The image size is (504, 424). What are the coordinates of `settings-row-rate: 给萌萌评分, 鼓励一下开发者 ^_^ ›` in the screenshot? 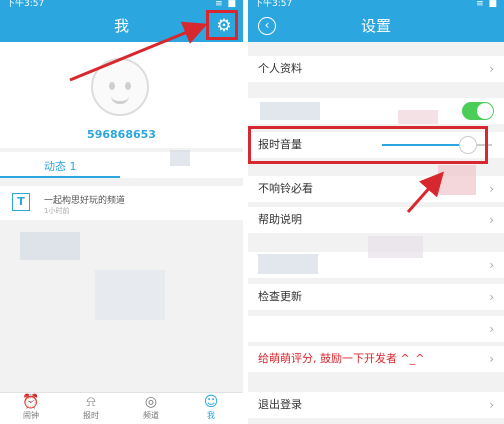 It's located at (376, 359).